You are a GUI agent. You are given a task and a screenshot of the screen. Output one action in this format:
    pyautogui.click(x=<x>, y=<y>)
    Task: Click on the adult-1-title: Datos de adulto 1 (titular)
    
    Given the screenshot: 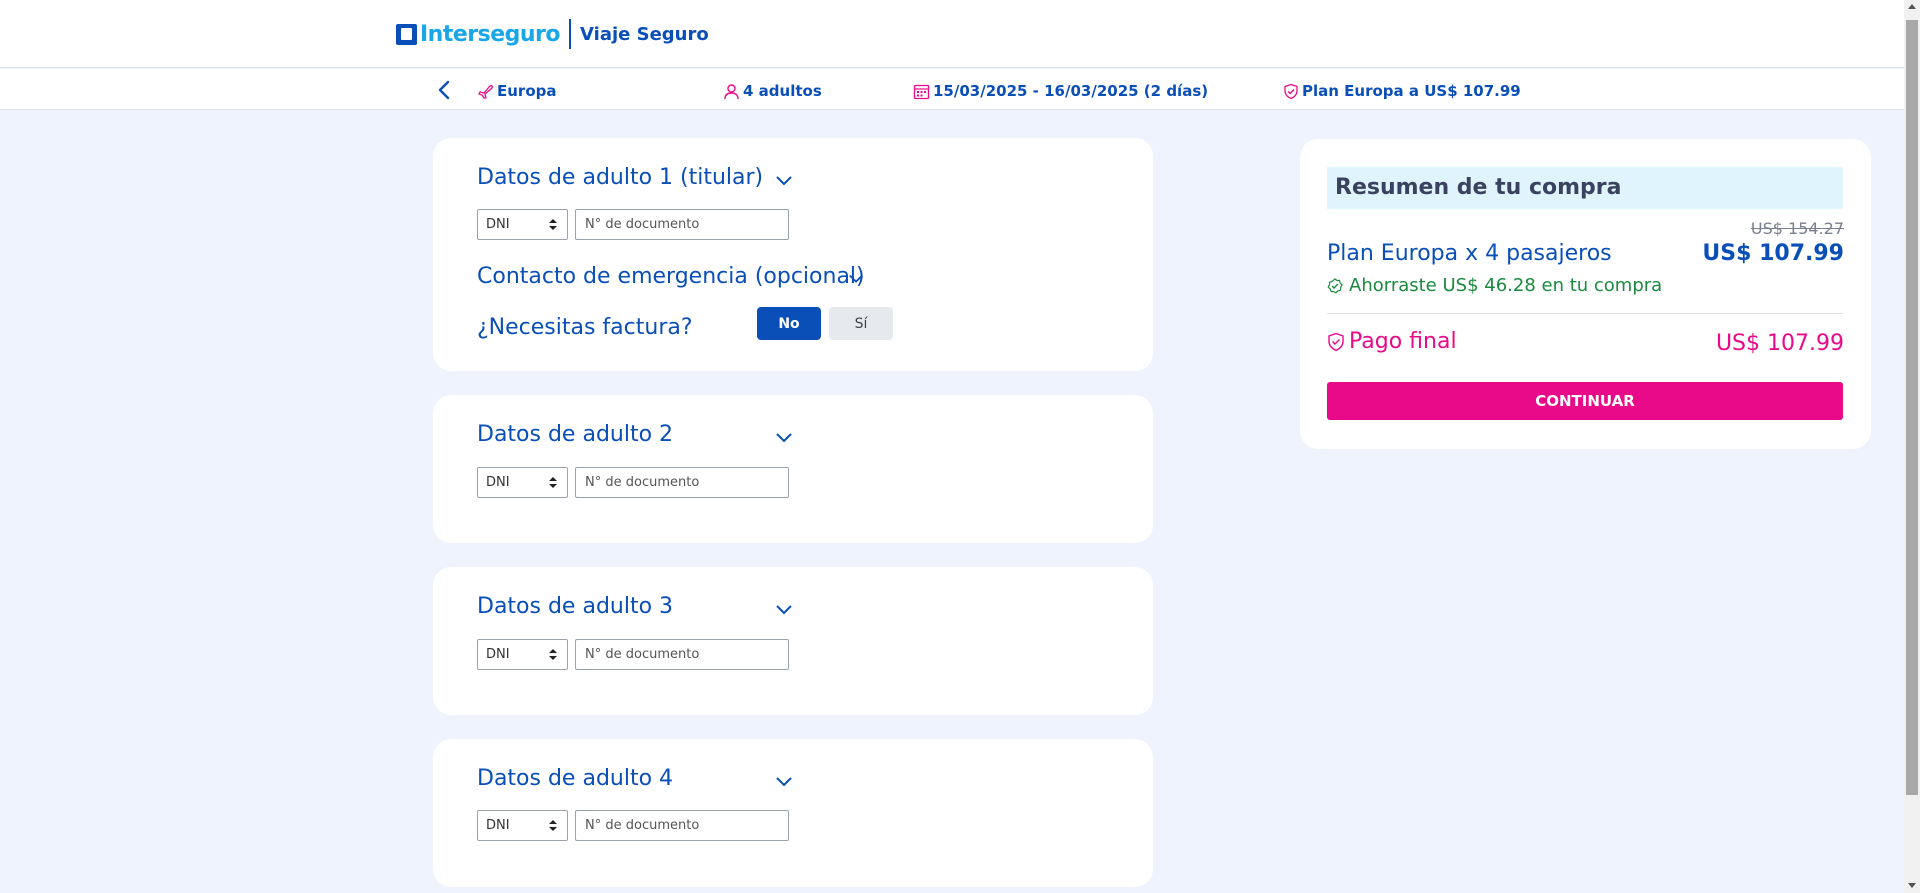 What is the action you would take?
    pyautogui.click(x=620, y=177)
    